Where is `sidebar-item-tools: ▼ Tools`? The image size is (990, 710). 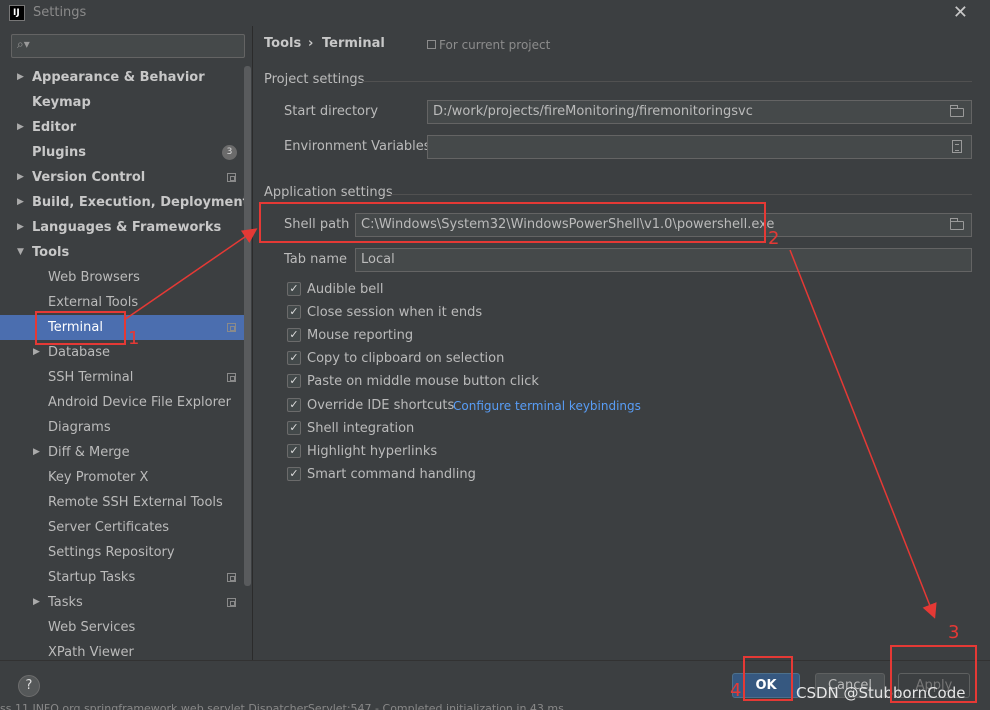
sidebar-item-tools: ▼ Tools is located at coordinates (125, 252).